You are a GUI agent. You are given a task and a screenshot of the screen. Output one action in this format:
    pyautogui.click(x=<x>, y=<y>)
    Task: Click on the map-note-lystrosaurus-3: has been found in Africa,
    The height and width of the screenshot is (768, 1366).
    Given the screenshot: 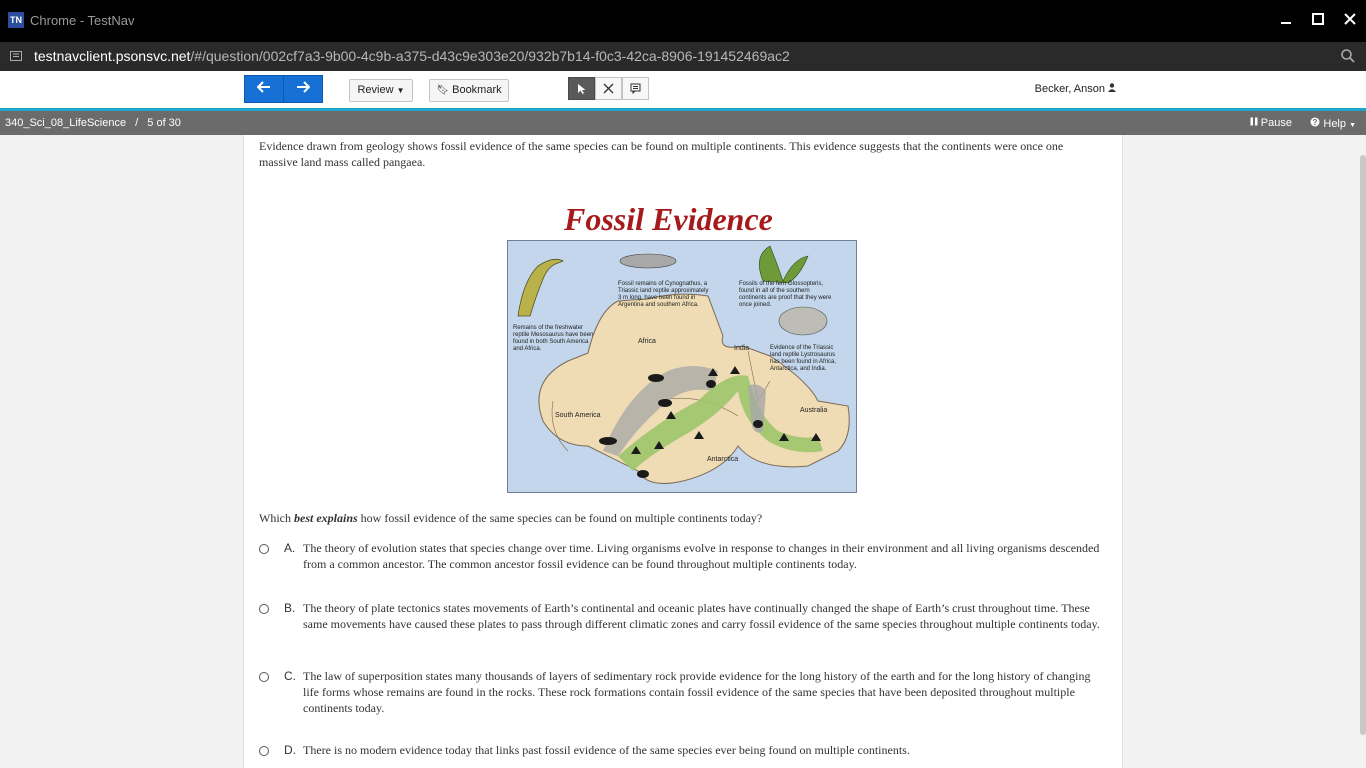 What is the action you would take?
    pyautogui.click(x=803, y=362)
    